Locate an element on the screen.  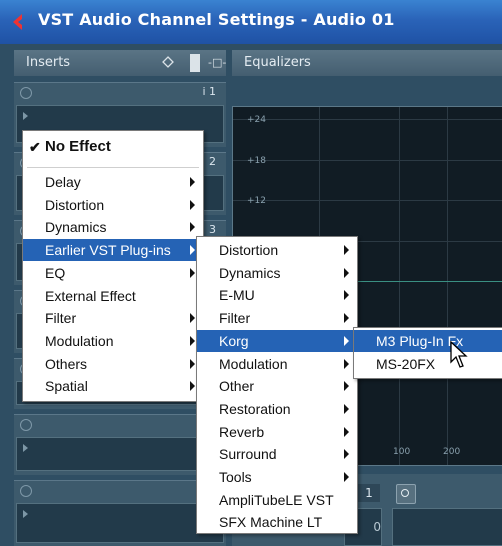
menu-item-label: Dynamics is located at coordinates (76, 227).